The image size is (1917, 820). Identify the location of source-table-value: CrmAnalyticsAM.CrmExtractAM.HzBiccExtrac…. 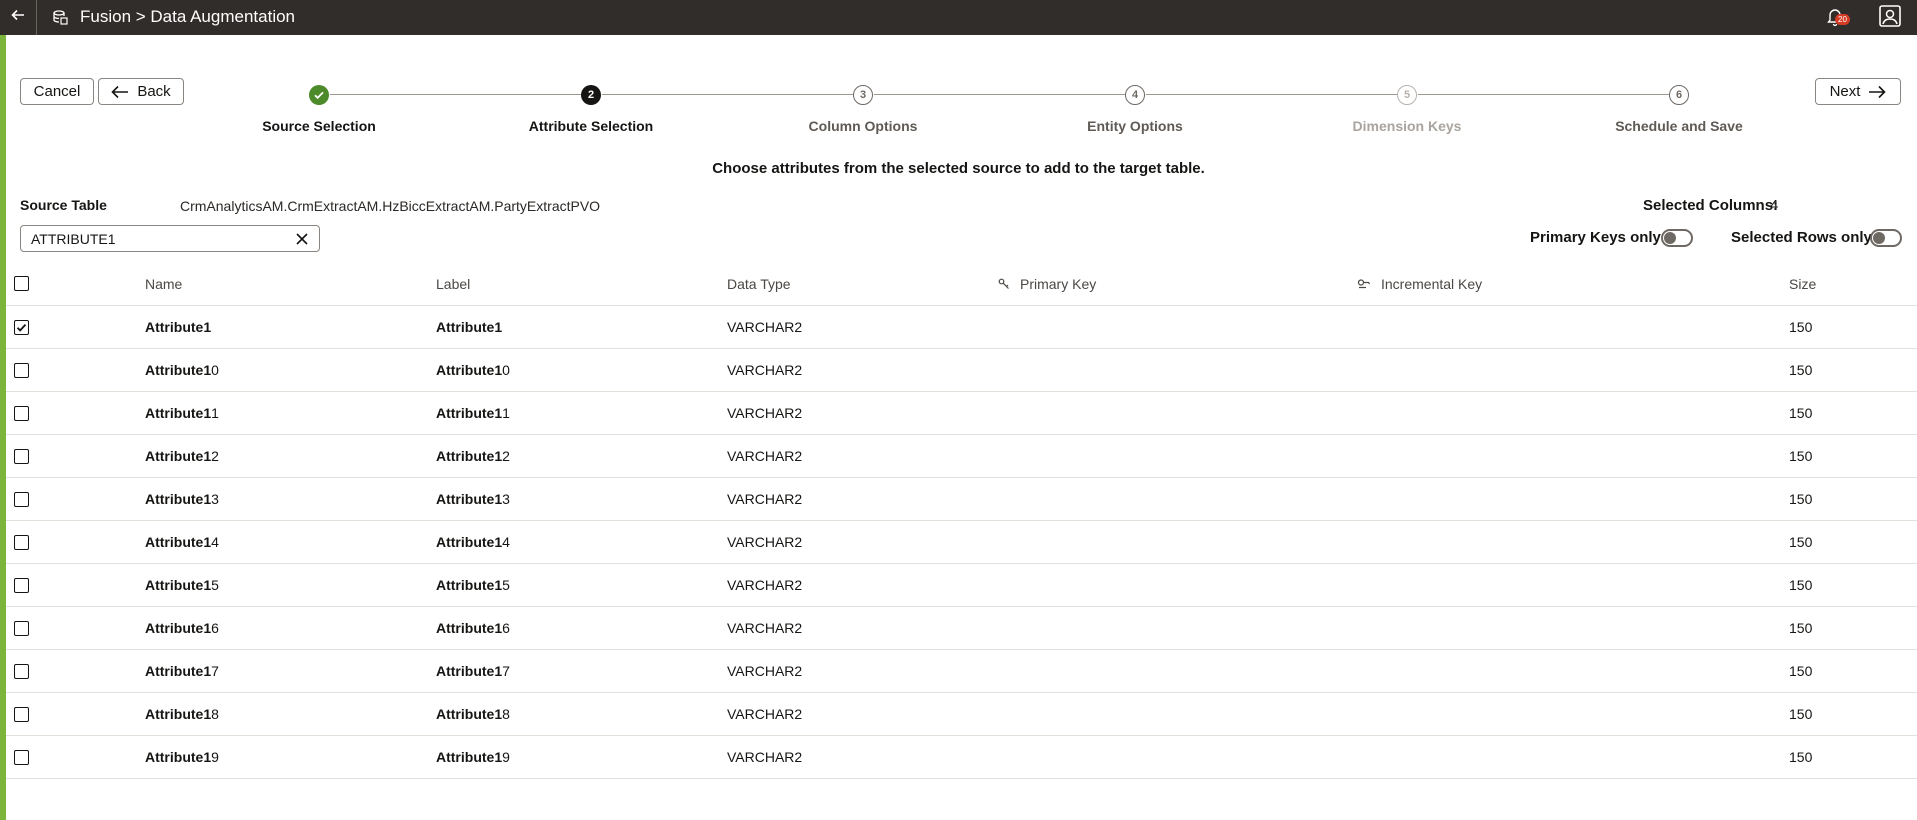
(390, 206).